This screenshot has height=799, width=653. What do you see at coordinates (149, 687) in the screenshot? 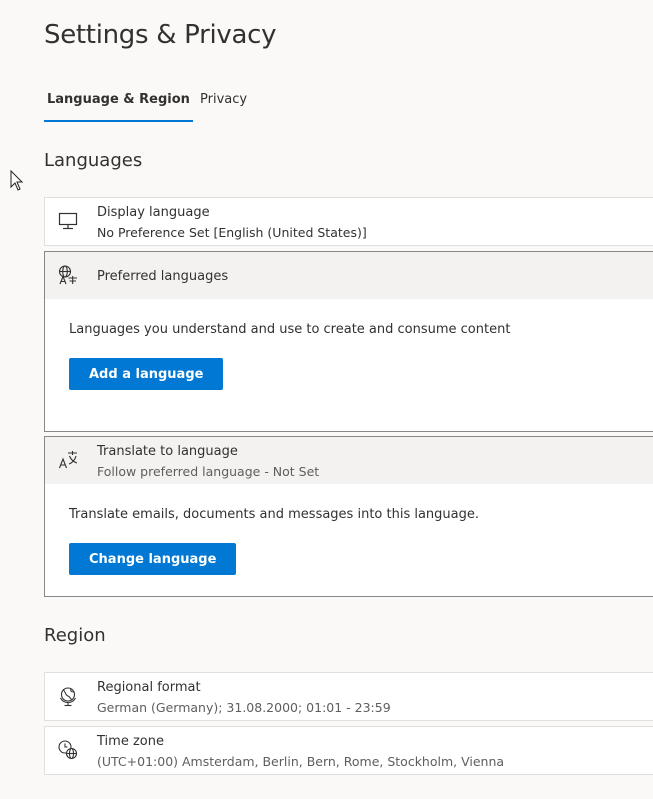
I see `regional-format-title: Regional format` at bounding box center [149, 687].